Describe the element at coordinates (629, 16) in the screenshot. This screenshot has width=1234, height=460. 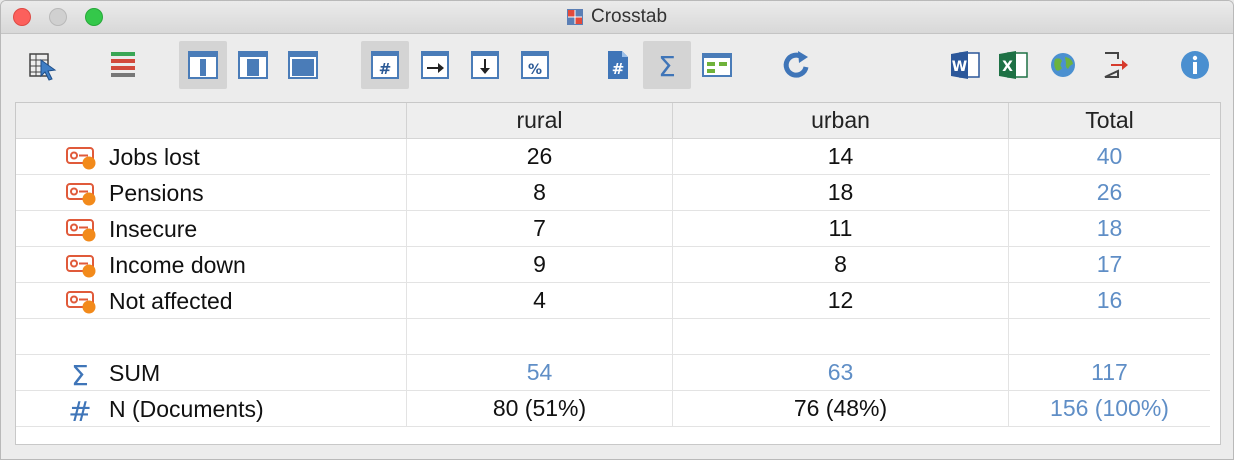
I see `window-title-text: Crosstab` at that location.